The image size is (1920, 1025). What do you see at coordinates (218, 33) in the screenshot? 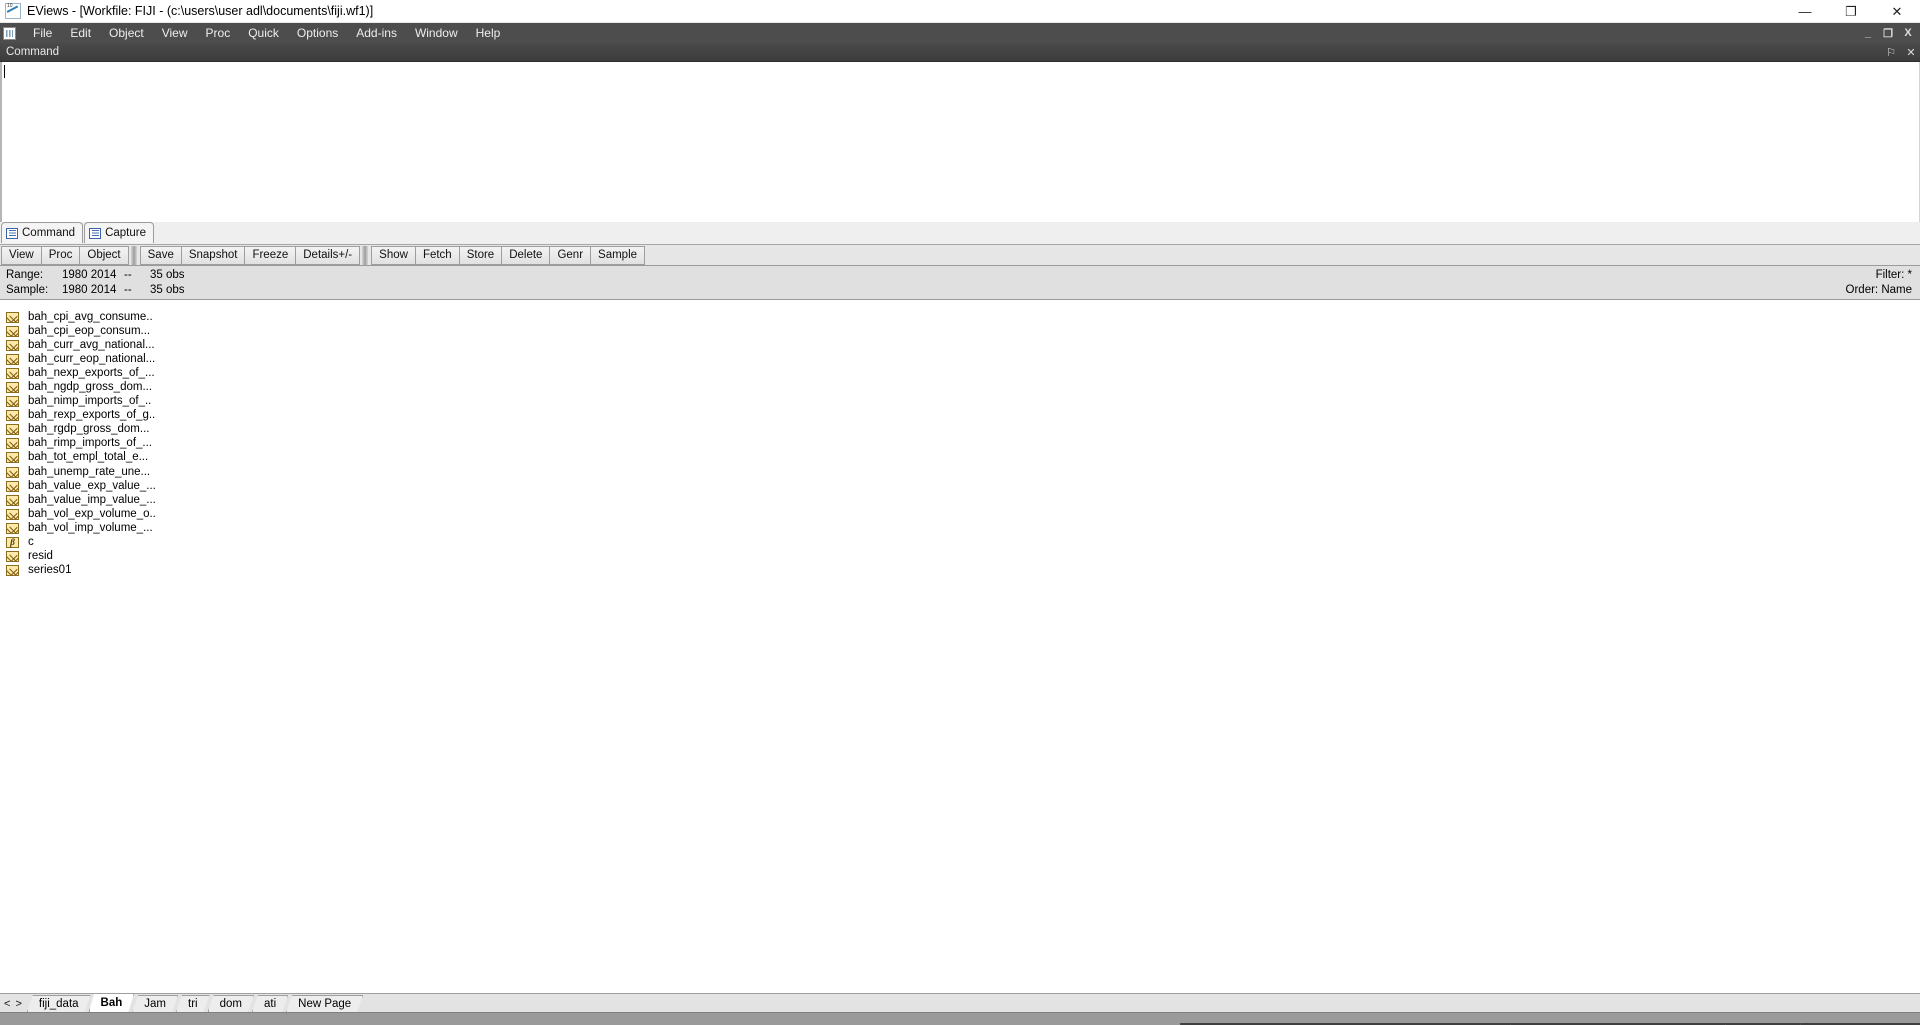
I see `menu-item-proc: Proc` at bounding box center [218, 33].